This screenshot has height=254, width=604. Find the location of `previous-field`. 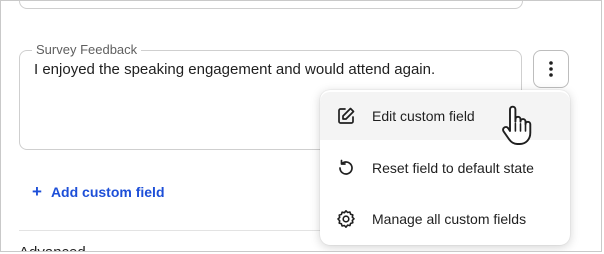

previous-field is located at coordinates (271, 5).